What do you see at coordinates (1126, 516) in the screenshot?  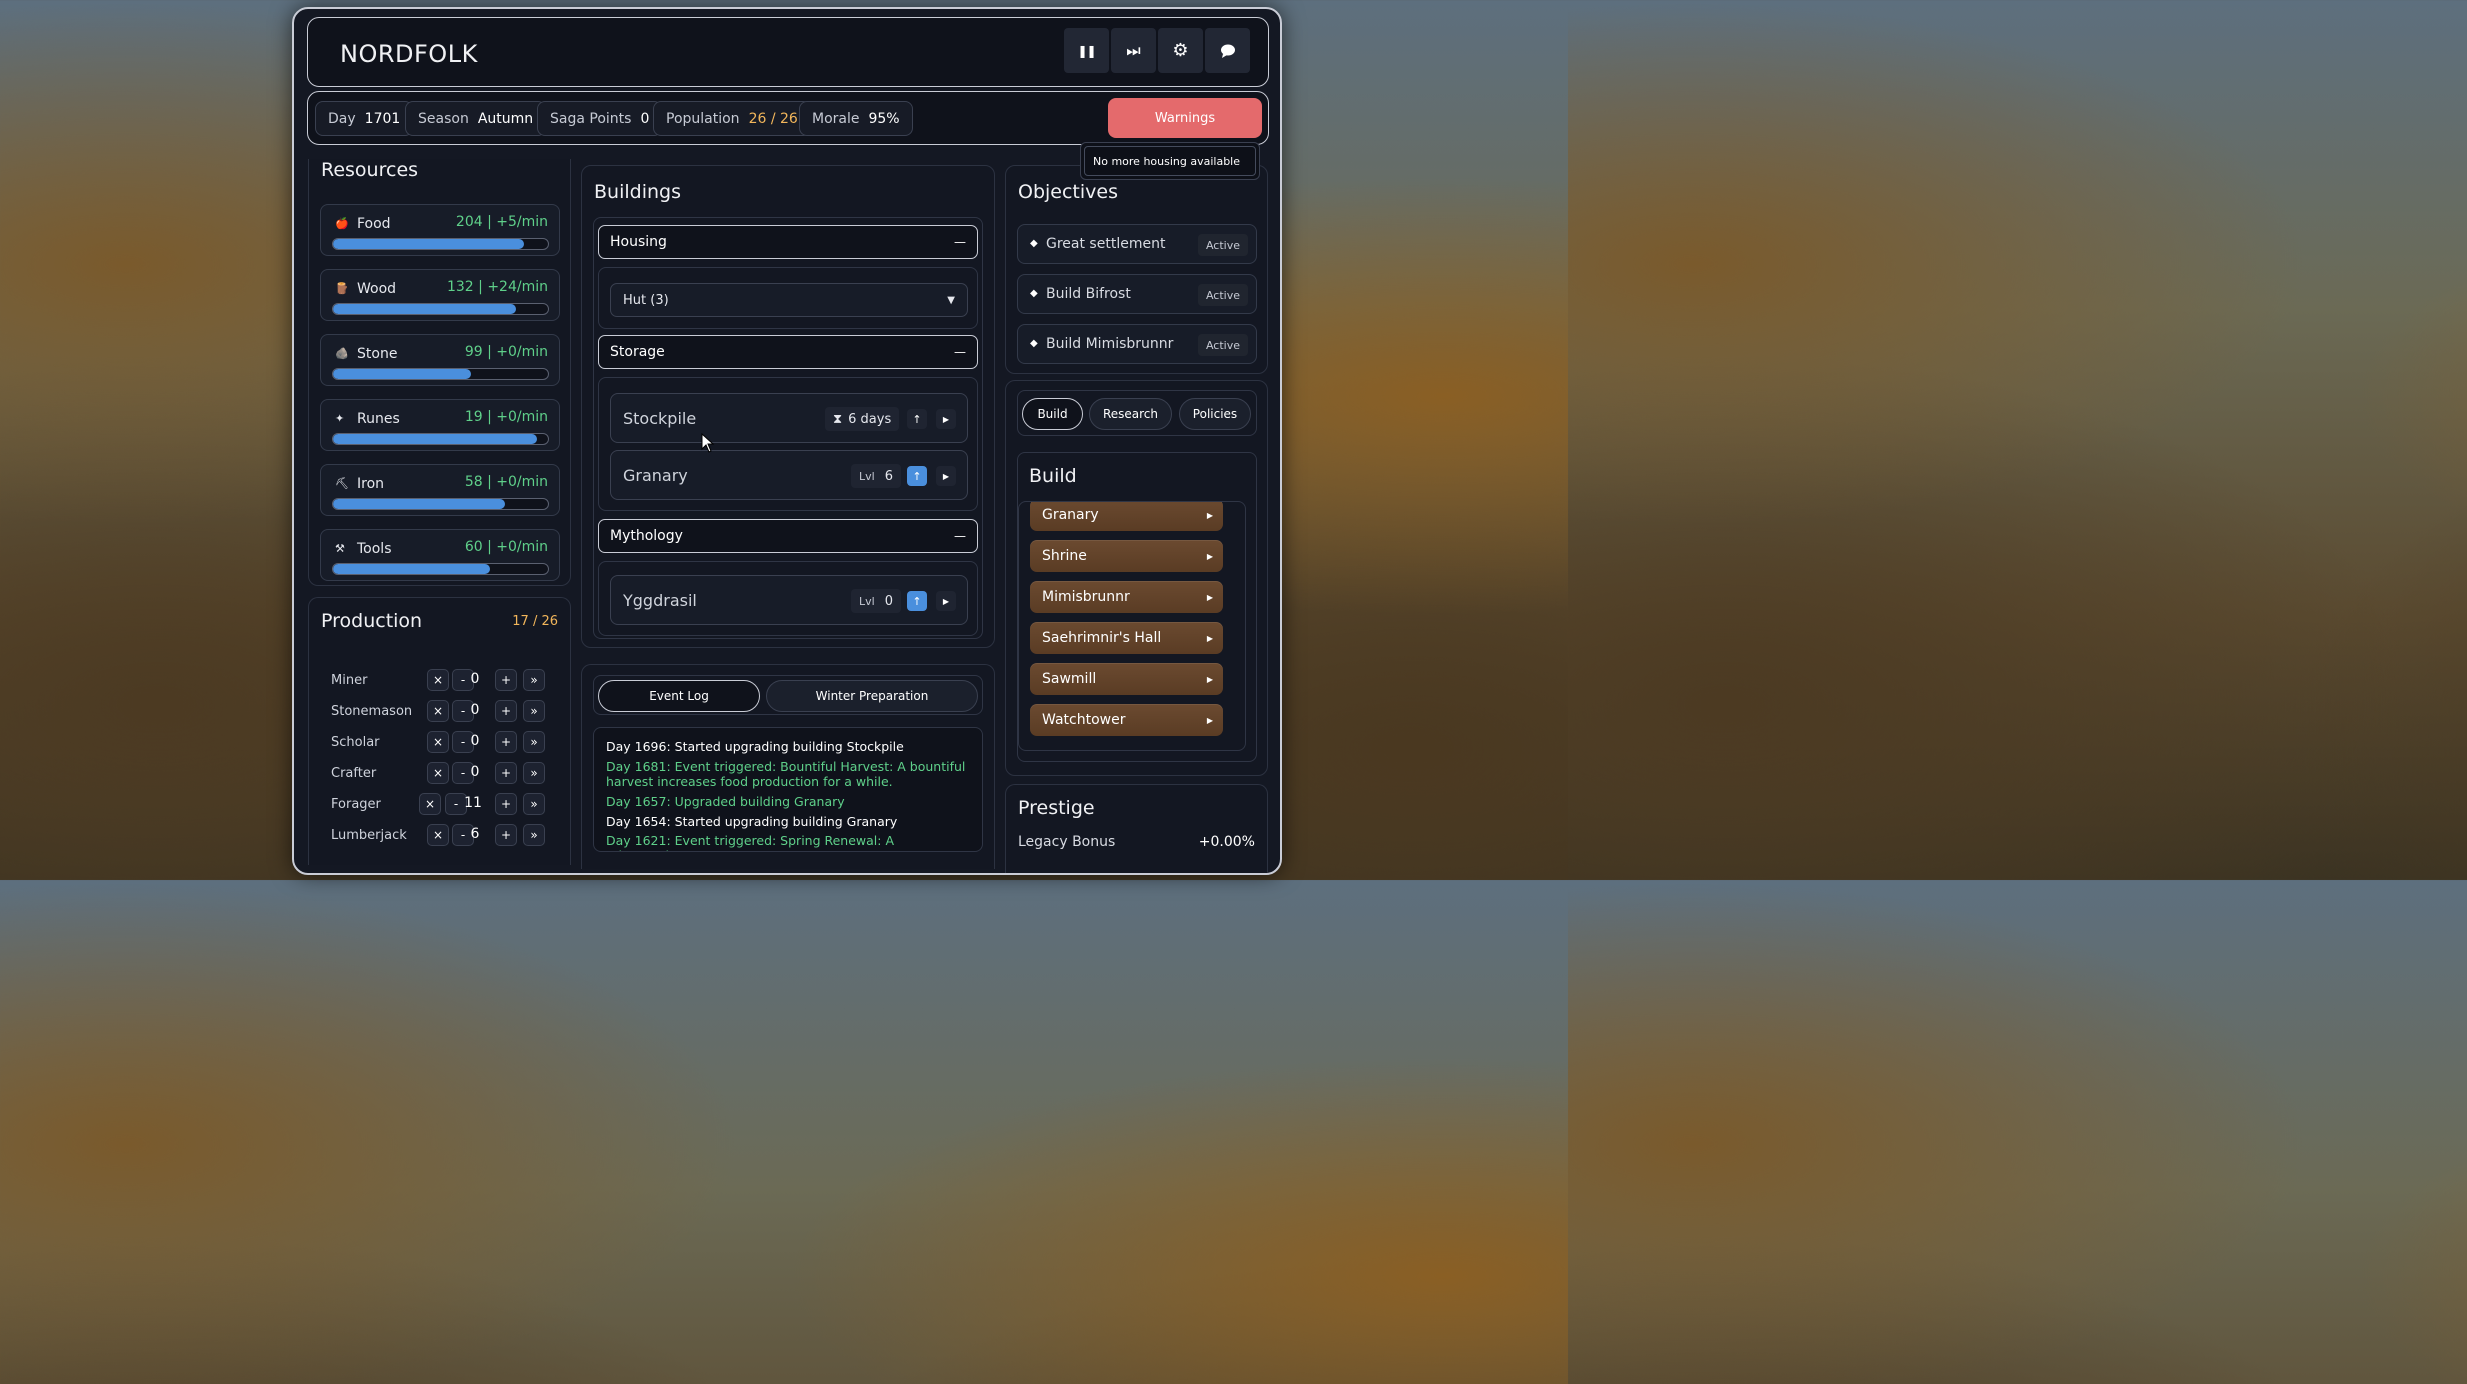 I see `build-item-button: Granary ▶` at bounding box center [1126, 516].